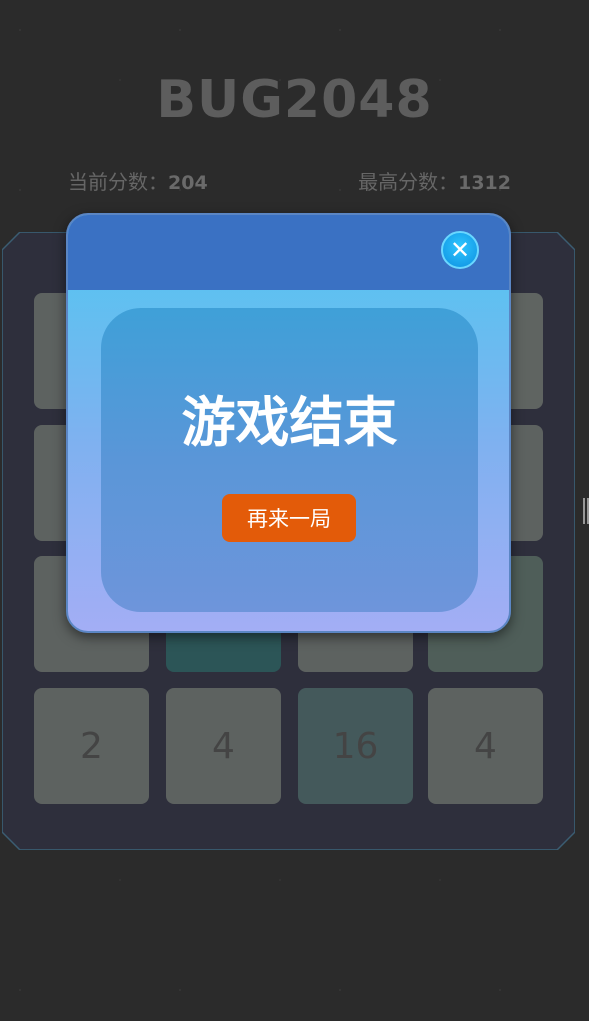 The width and height of the screenshot is (589, 1021). Describe the element at coordinates (294, 100) in the screenshot. I see `game-title: BUG2048` at that location.